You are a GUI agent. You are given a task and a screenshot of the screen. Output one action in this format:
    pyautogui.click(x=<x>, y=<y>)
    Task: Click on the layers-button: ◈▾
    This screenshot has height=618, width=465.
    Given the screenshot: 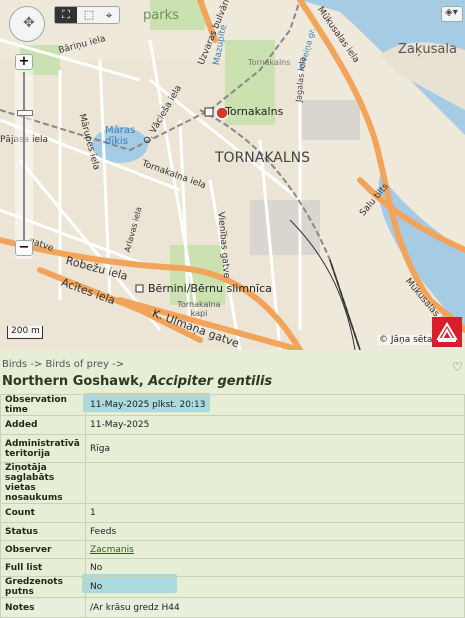 What is the action you would take?
    pyautogui.click(x=452, y=14)
    